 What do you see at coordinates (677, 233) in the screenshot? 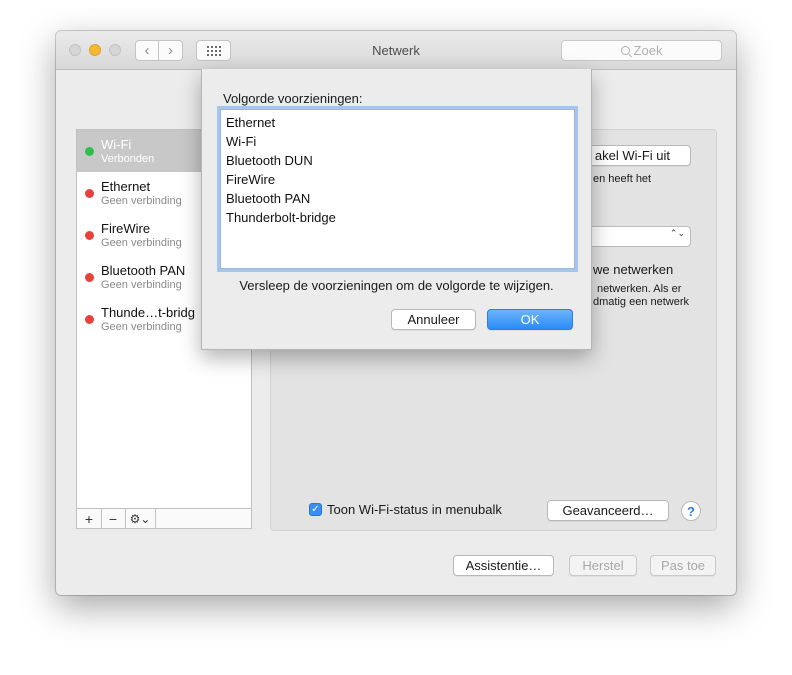
I see `popup-arrows-icon: ⌃⌄` at bounding box center [677, 233].